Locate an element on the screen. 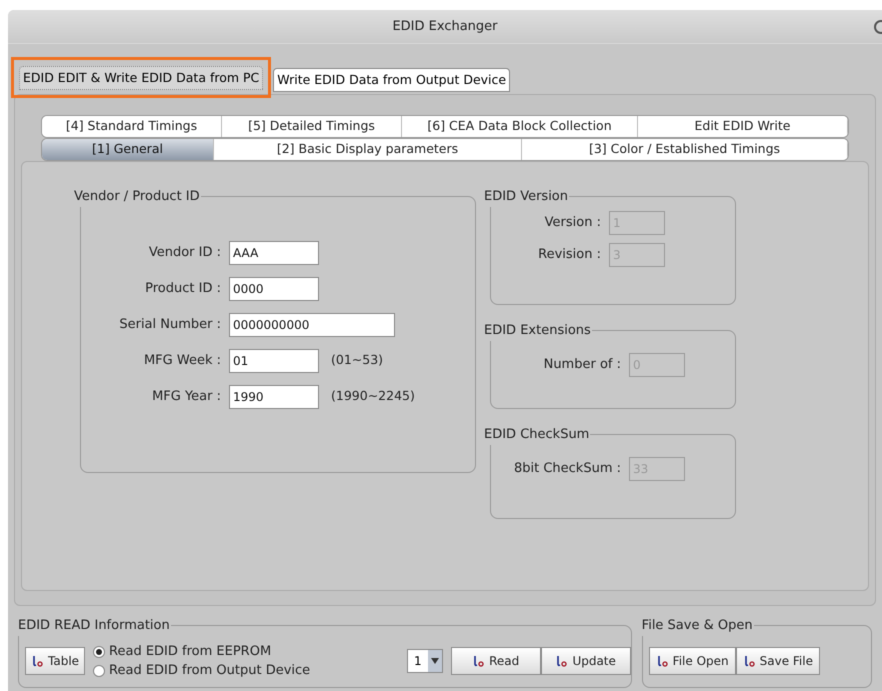 The width and height of the screenshot is (882, 691). group-title: EDID CheckSum is located at coordinates (536, 435).